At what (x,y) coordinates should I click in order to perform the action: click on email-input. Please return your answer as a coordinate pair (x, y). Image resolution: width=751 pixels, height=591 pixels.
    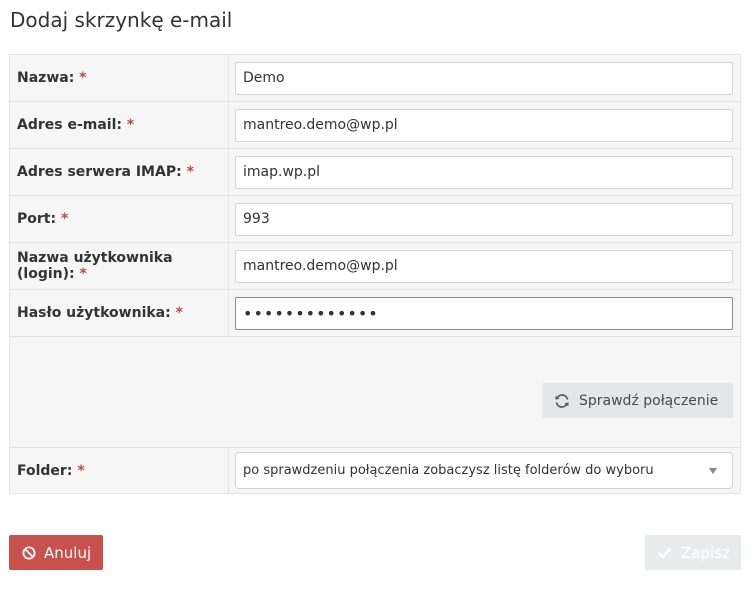
    Looking at the image, I should click on (484, 125).